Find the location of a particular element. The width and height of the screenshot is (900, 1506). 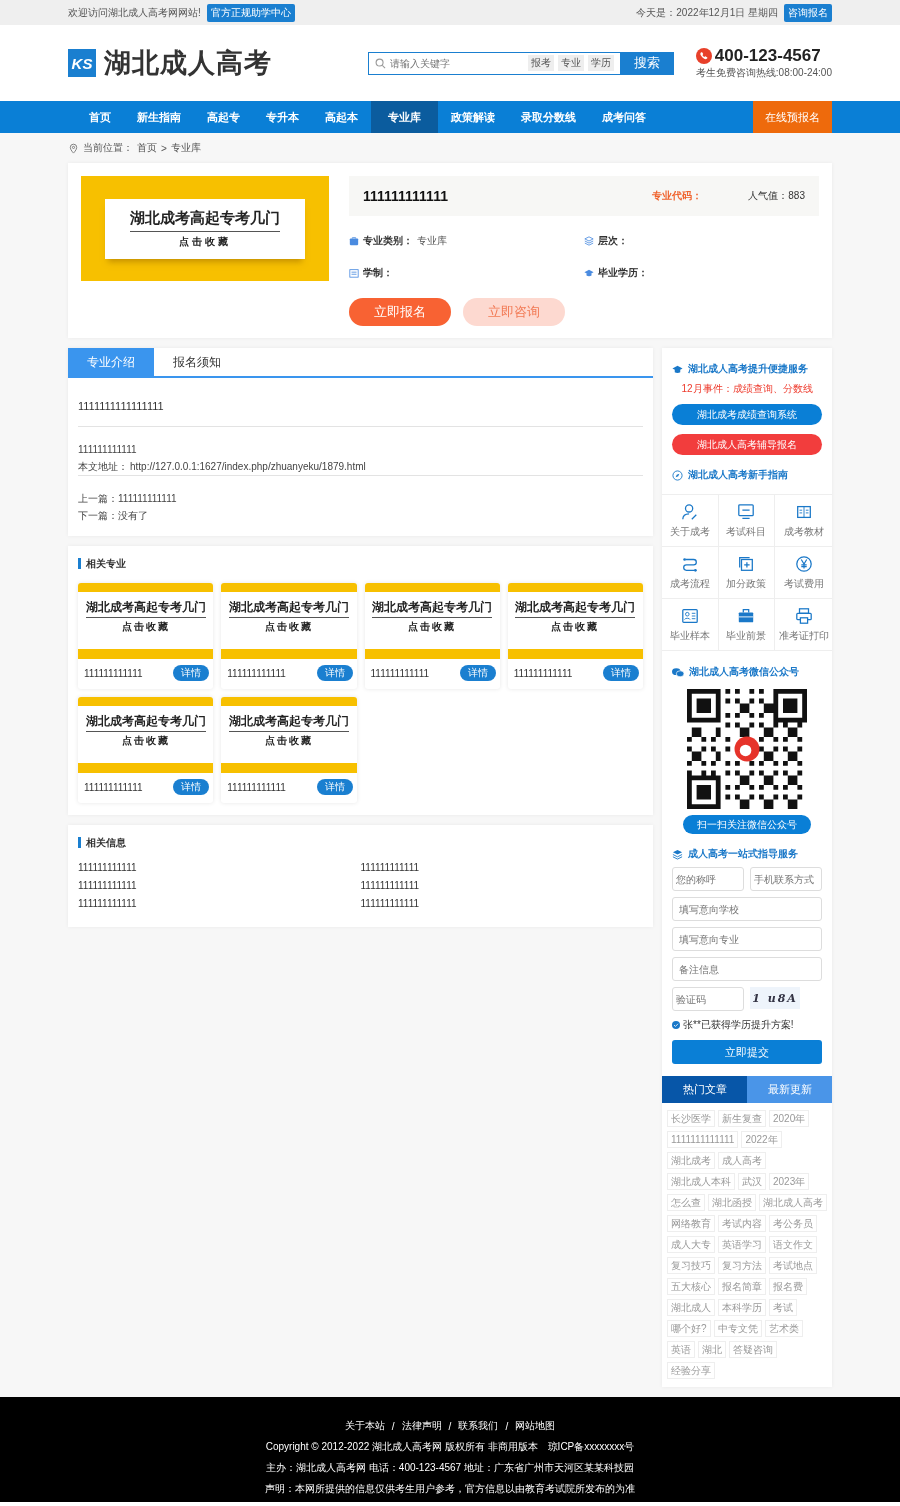

article-tab: 热门文章 is located at coordinates (704, 1089).